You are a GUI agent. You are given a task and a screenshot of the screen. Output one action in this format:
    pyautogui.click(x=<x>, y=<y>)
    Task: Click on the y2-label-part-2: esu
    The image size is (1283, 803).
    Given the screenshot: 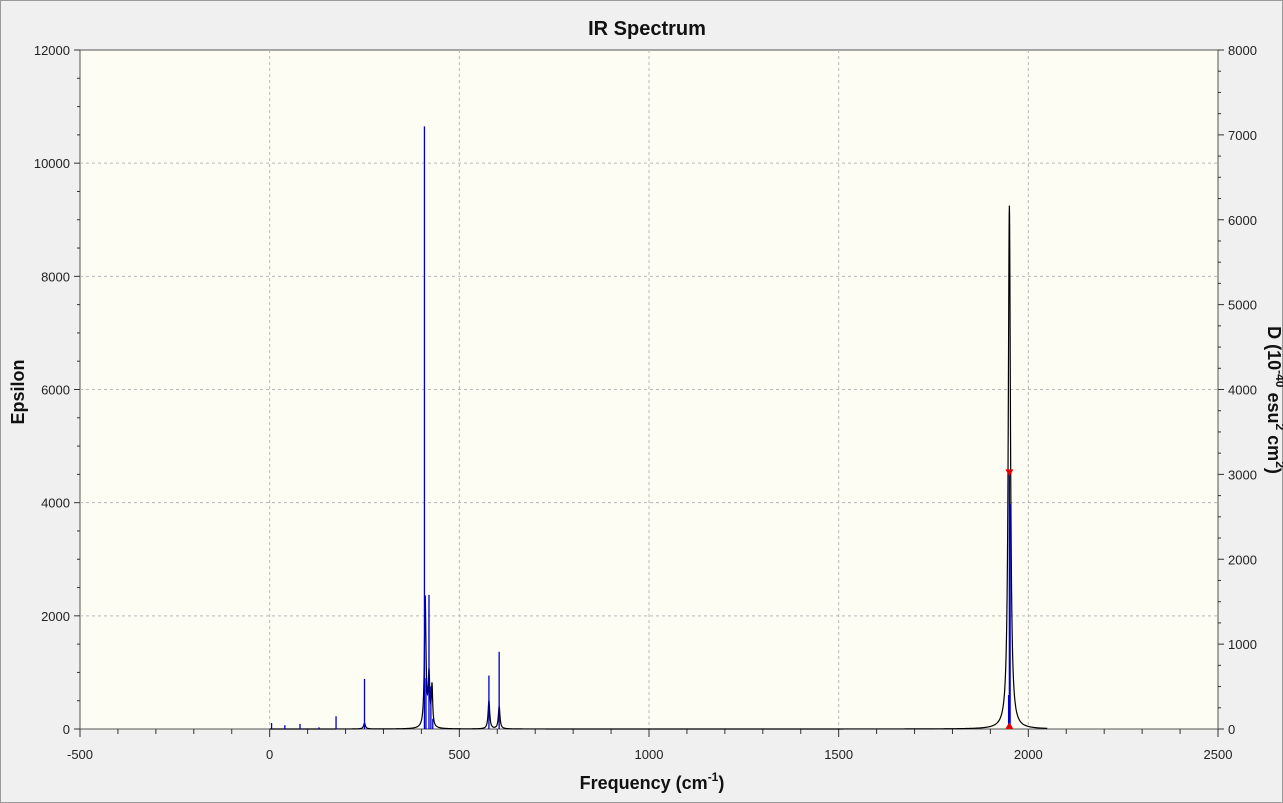 What is the action you would take?
    pyautogui.click(x=1273, y=405)
    